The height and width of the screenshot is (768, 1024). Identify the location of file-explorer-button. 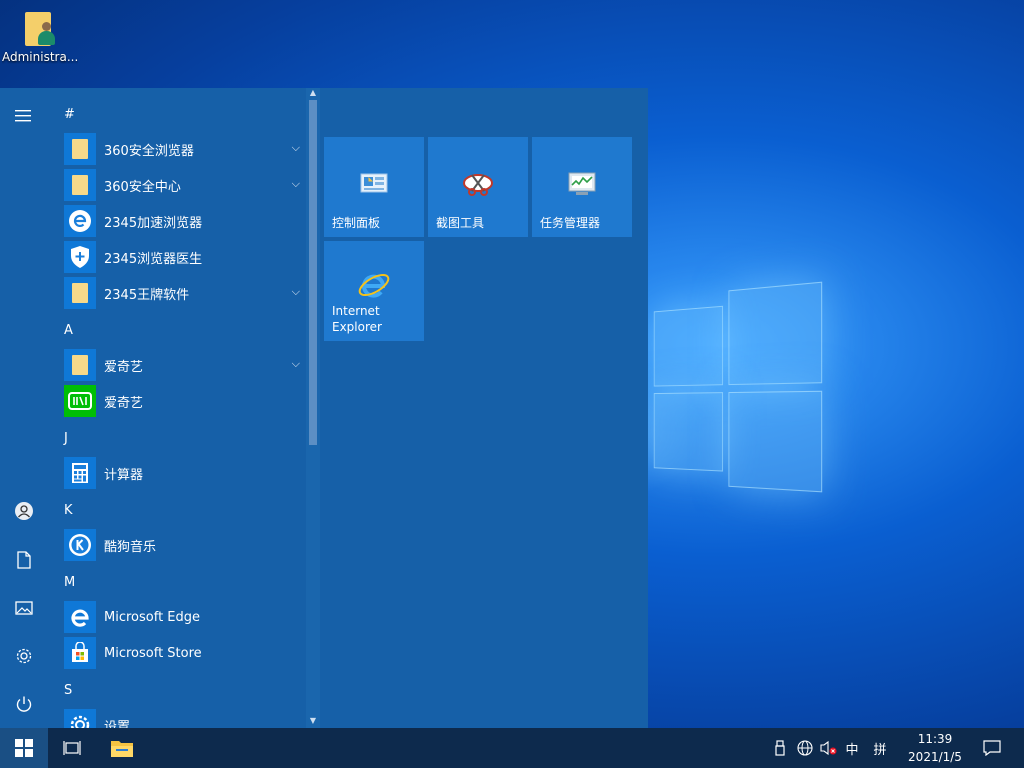
(122, 748).